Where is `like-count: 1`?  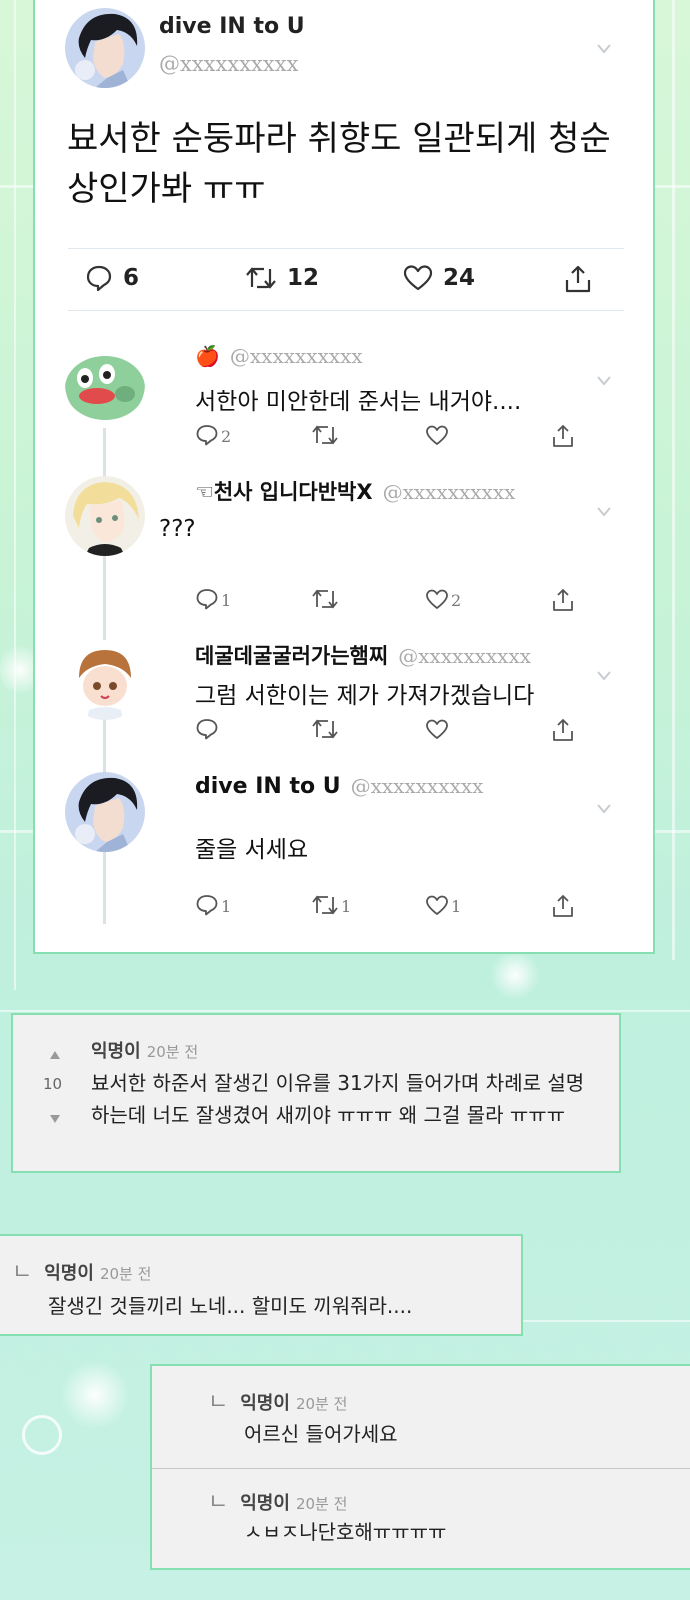 like-count: 1 is located at coordinates (456, 906).